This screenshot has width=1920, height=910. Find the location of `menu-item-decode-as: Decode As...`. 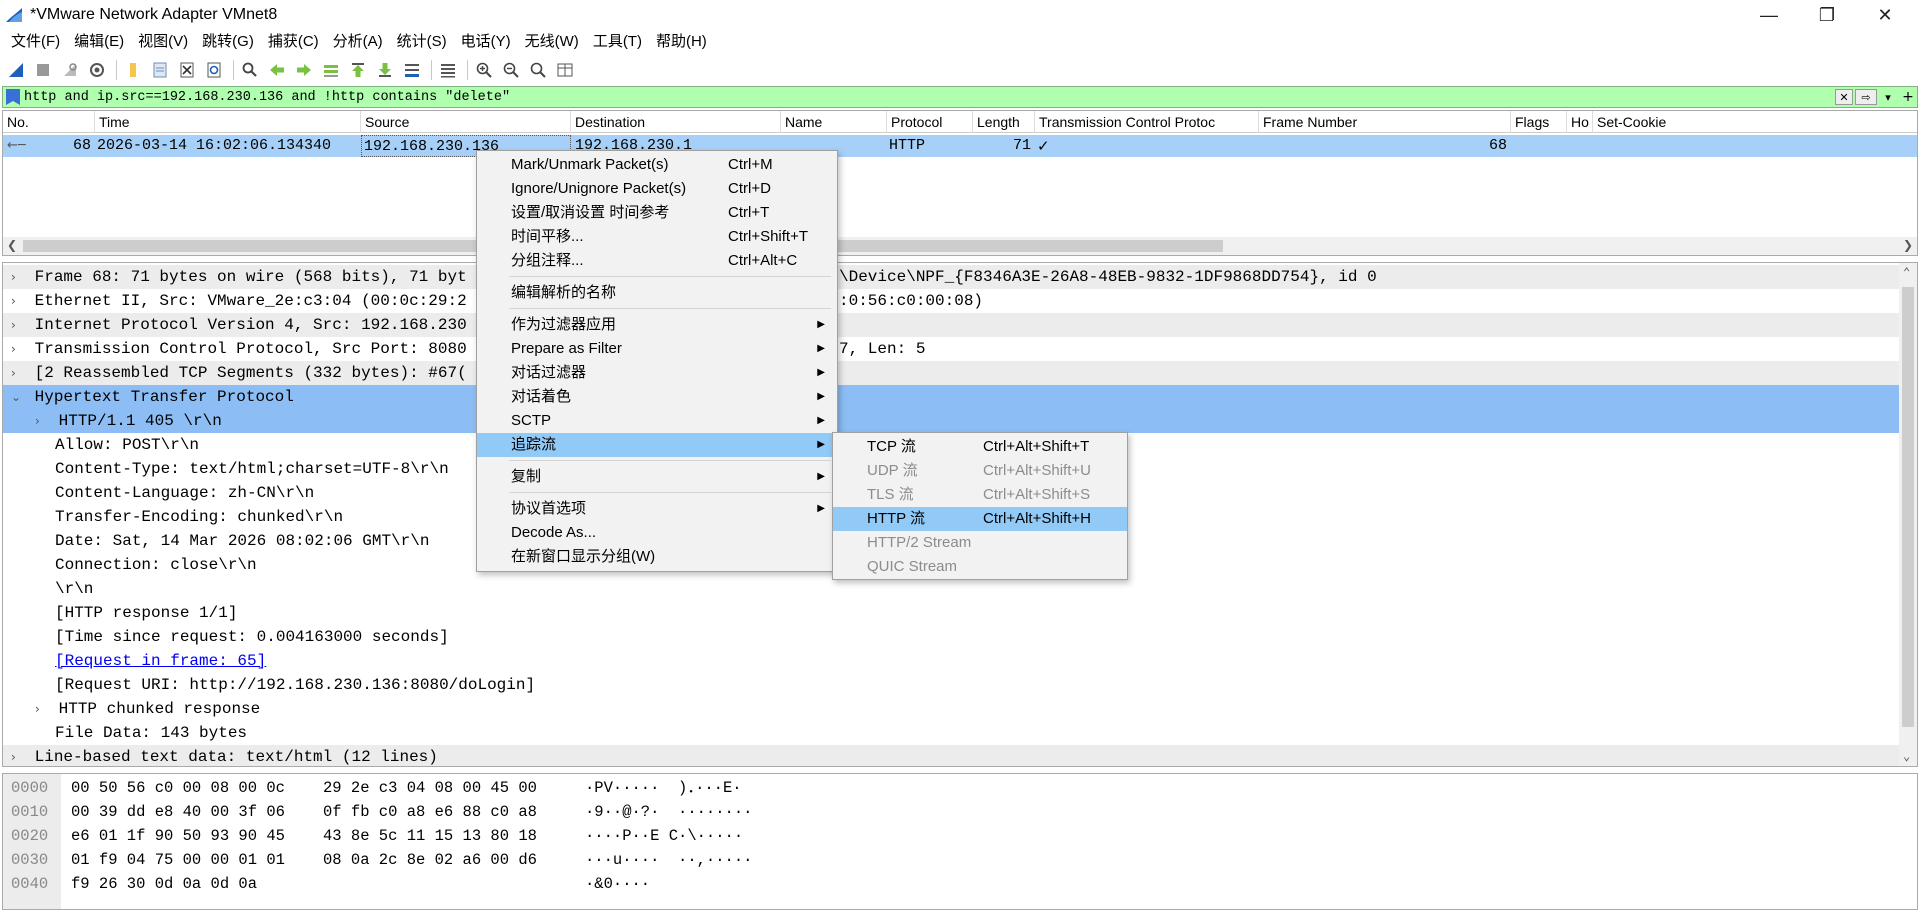

menu-item-decode-as: Decode As... is located at coordinates (657, 533).